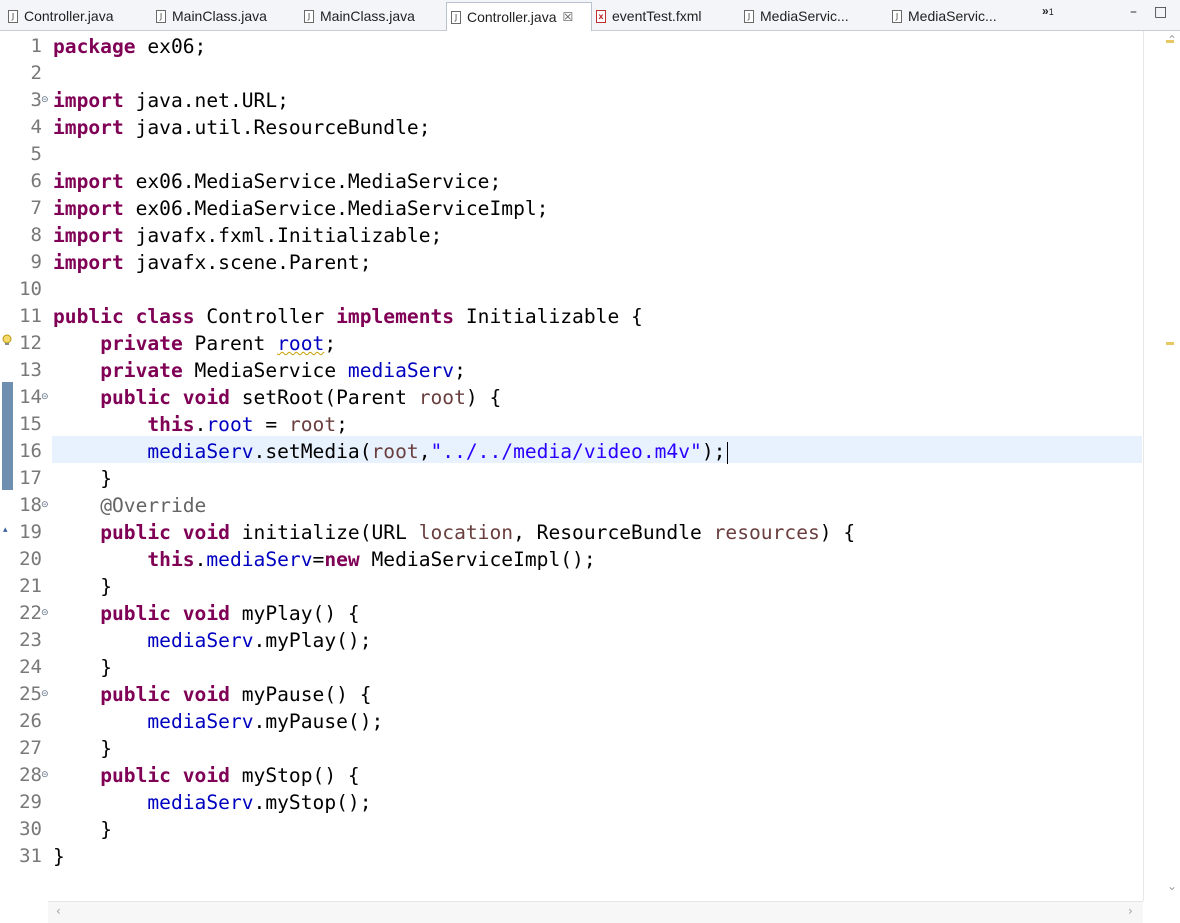  I want to click on line-number: 21, so click(30, 586).